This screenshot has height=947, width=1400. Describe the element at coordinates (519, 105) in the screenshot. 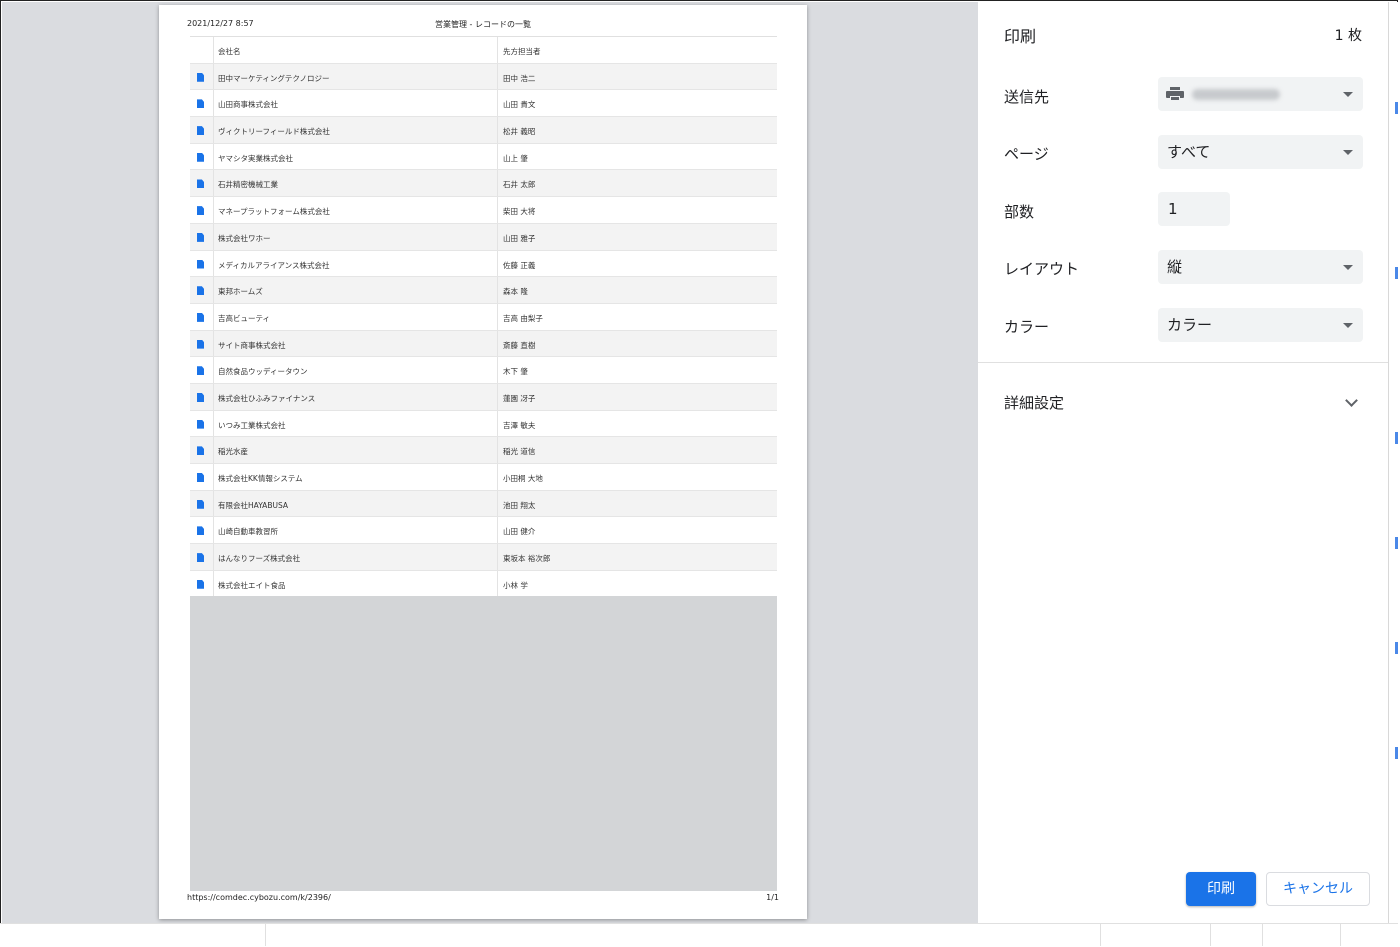

I see `contact-name: 山田 貴文` at that location.